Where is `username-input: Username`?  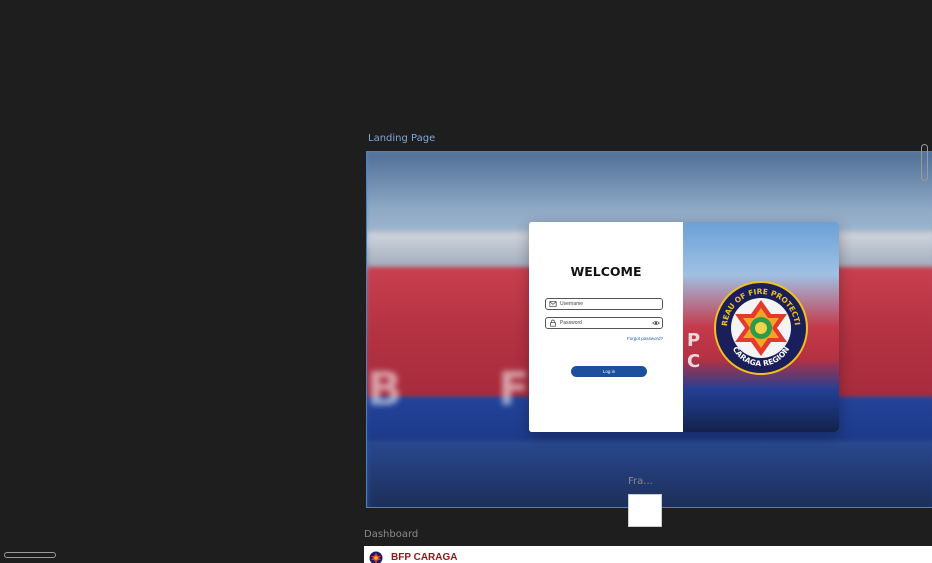
username-input: Username is located at coordinates (604, 304).